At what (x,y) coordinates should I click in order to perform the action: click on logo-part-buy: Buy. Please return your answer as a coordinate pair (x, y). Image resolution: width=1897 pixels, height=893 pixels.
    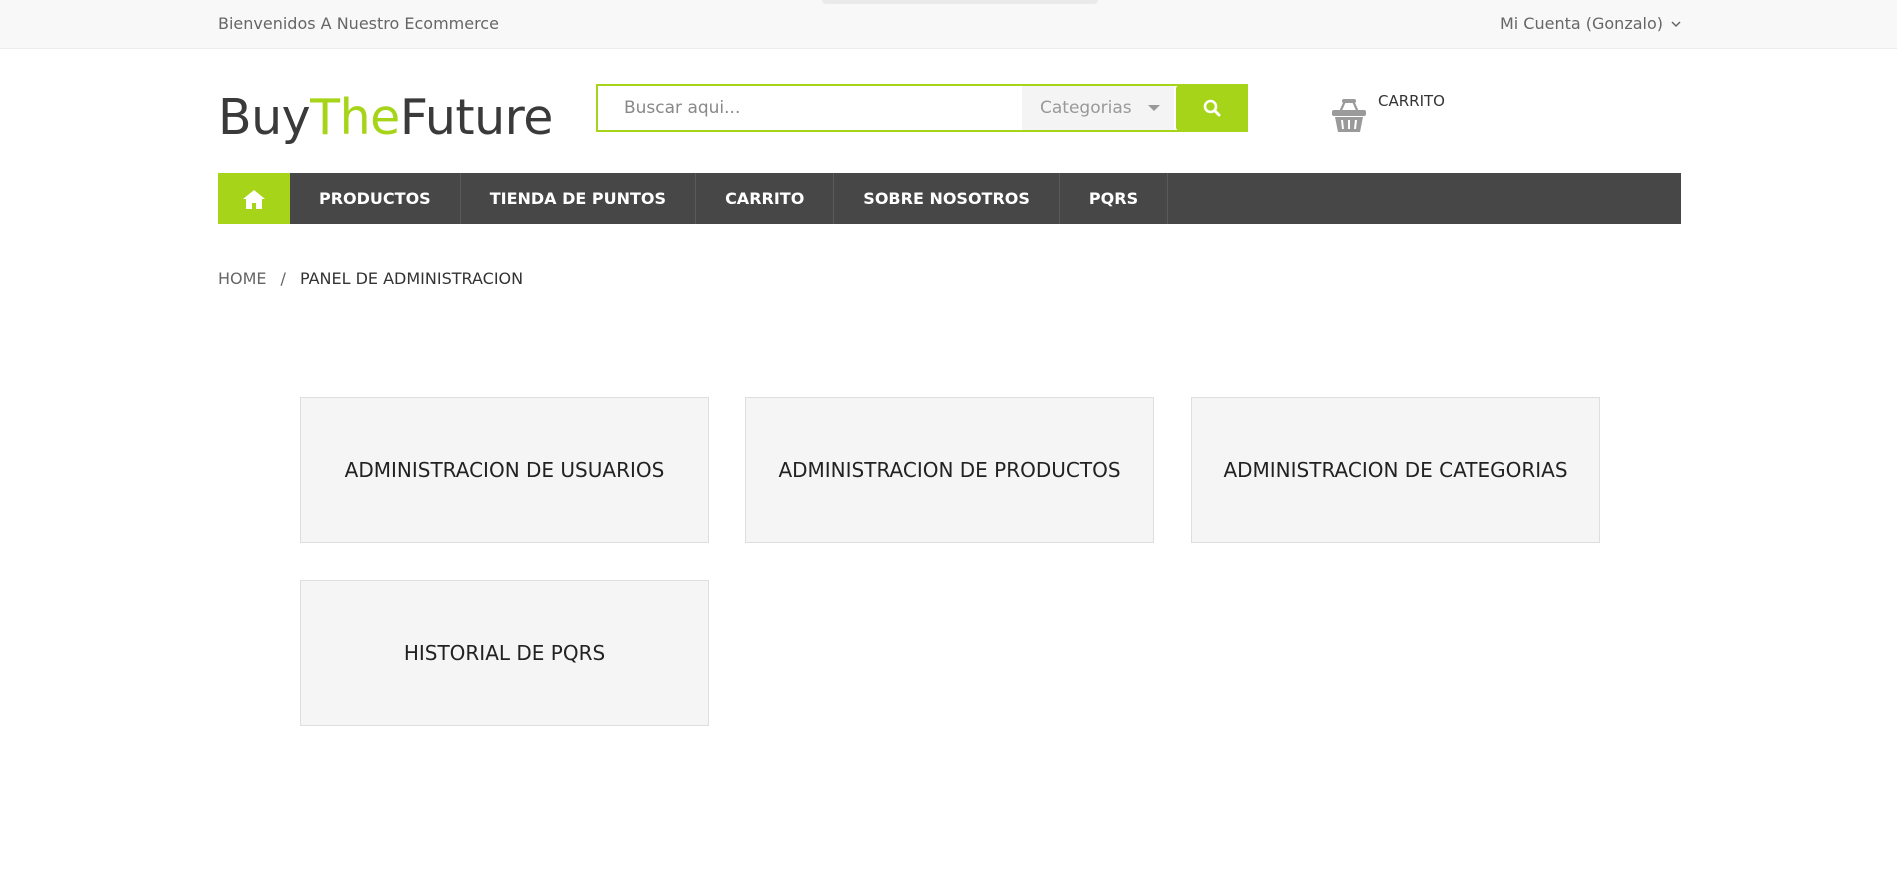
    Looking at the image, I should click on (264, 117).